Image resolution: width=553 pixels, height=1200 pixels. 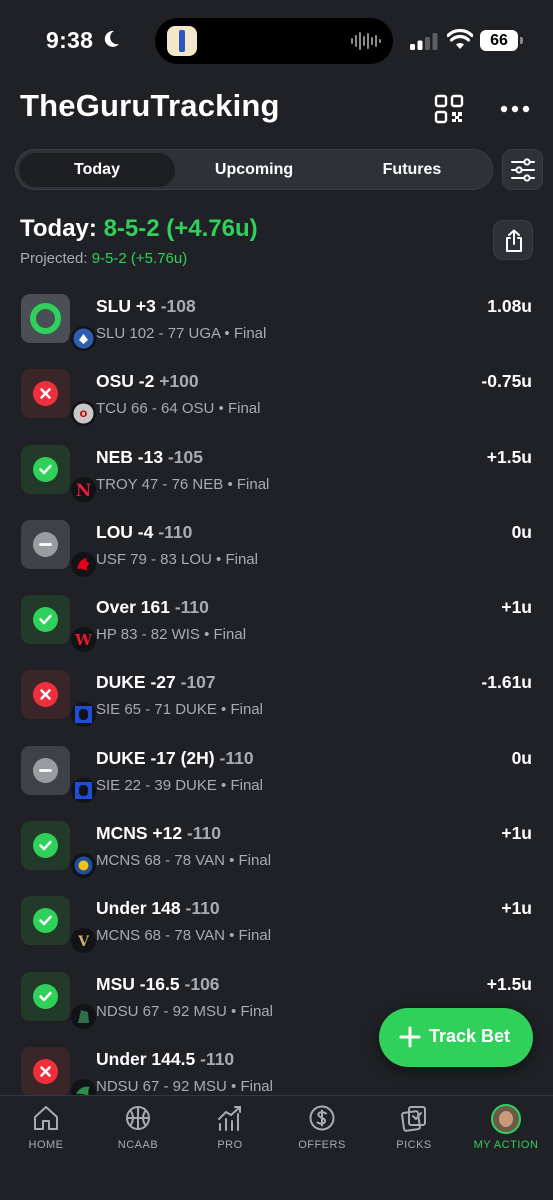 I want to click on bet-odds: +100, so click(x=179, y=381).